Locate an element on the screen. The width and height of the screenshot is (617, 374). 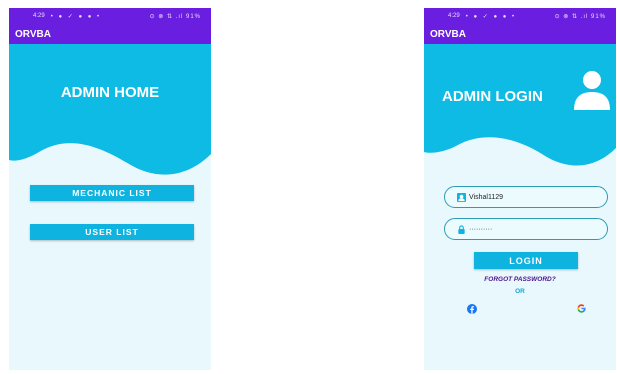
user-avatar-icon is located at coordinates (592, 90).